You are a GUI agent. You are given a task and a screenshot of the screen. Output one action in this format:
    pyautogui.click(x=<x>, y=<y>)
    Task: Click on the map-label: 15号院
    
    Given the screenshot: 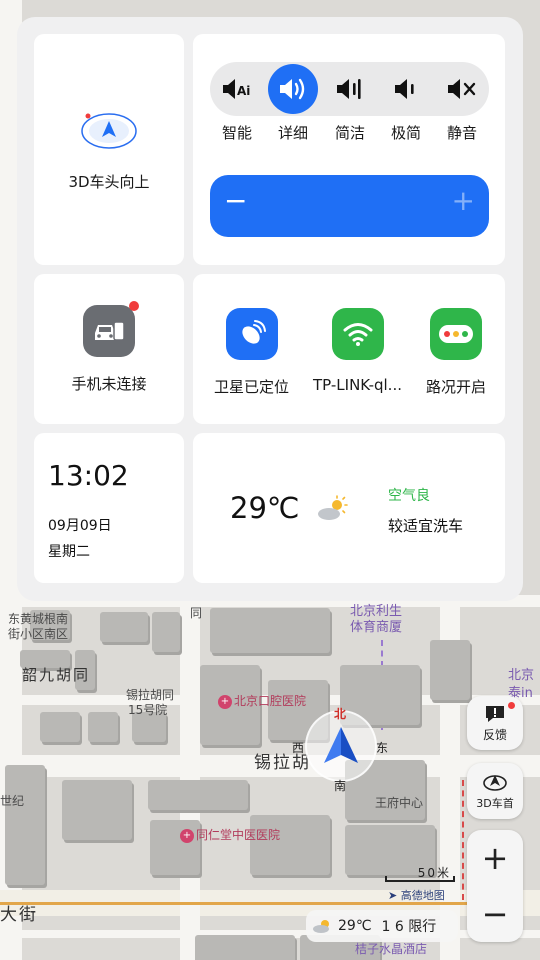 What is the action you would take?
    pyautogui.click(x=148, y=710)
    